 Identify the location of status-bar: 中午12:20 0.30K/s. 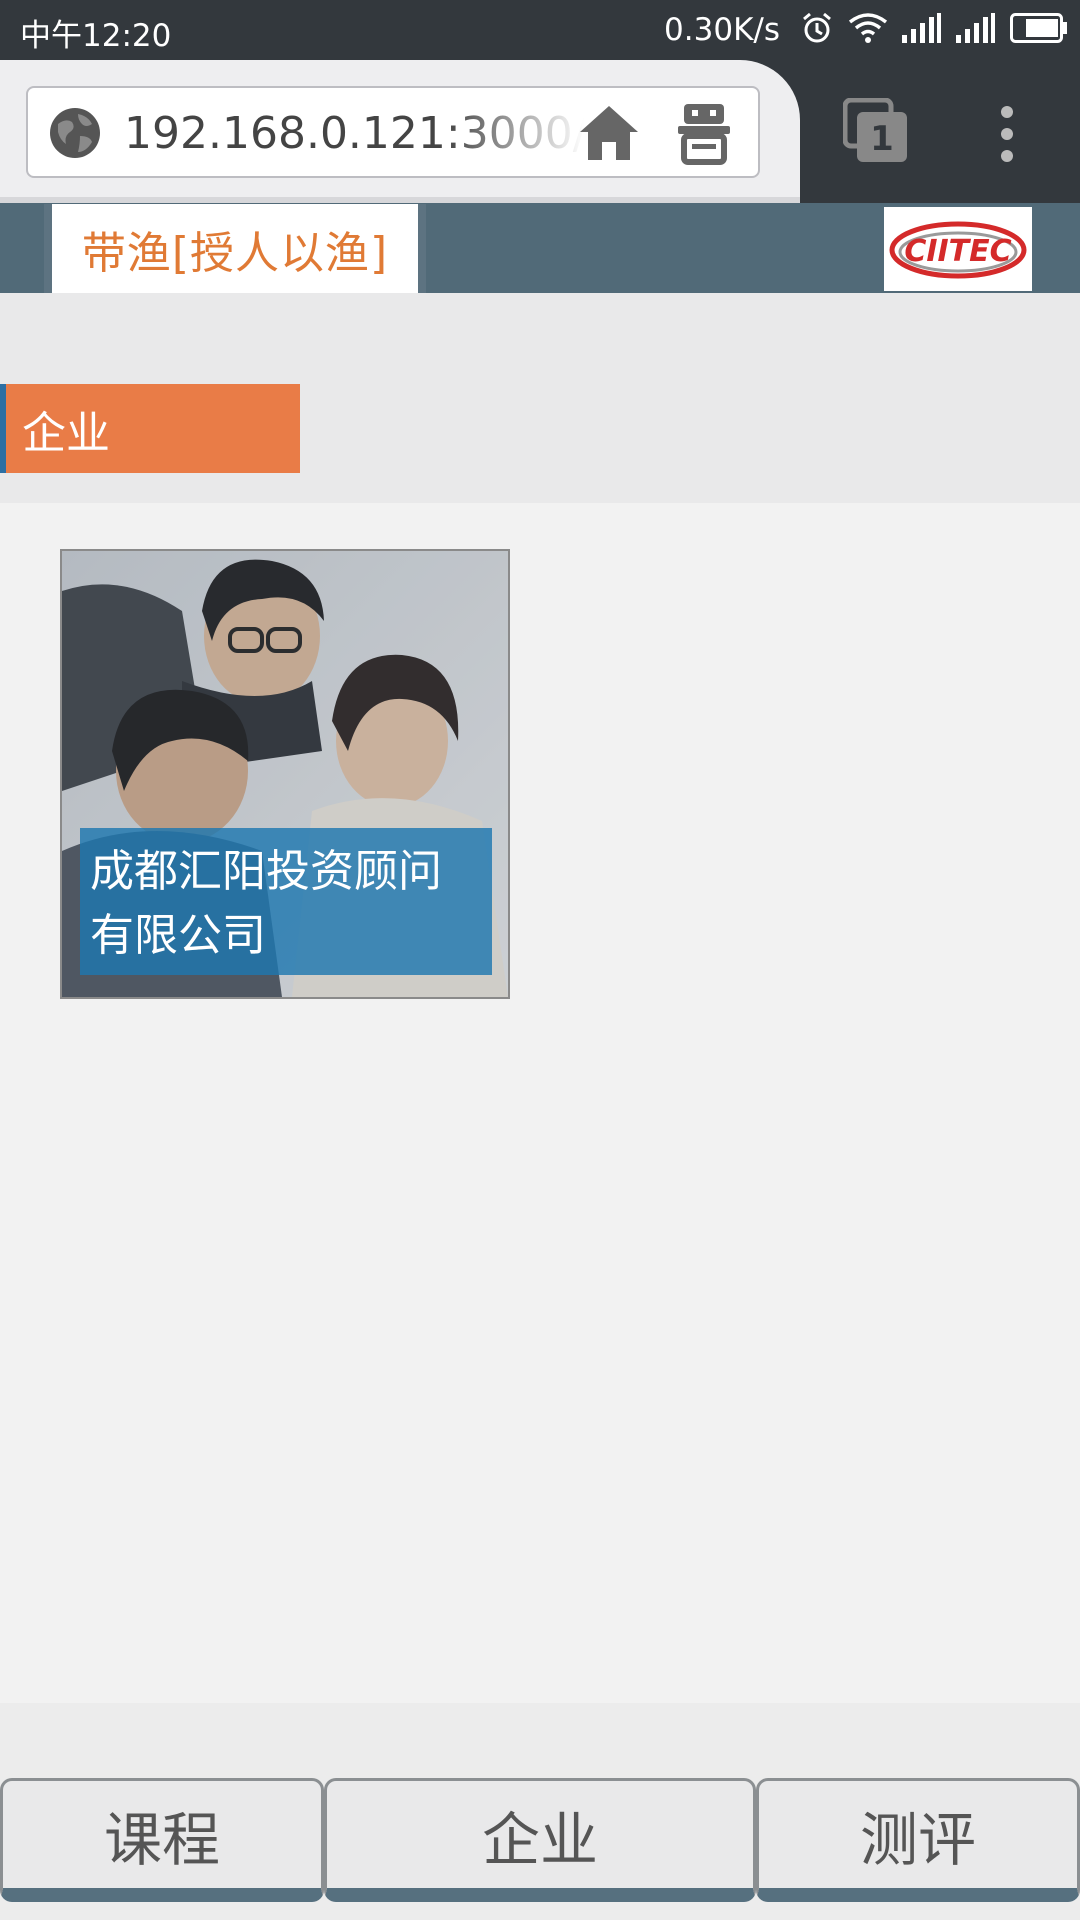
(540, 30).